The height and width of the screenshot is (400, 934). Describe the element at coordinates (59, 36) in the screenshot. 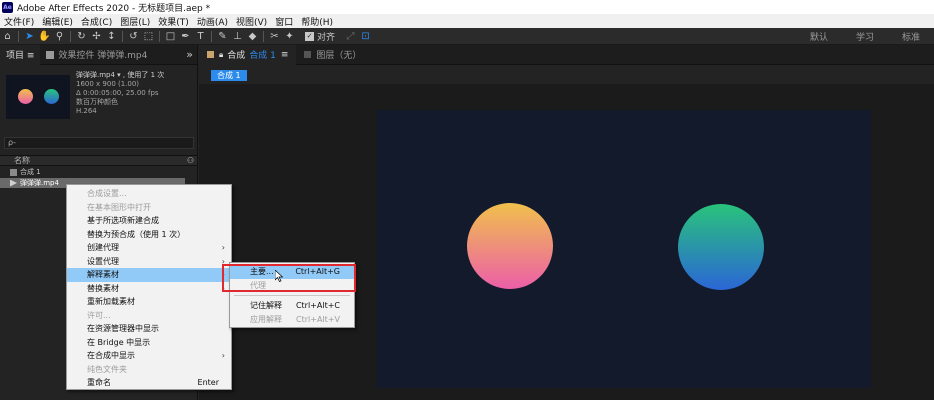

I see `zoom-tool-icon: ⚲` at that location.